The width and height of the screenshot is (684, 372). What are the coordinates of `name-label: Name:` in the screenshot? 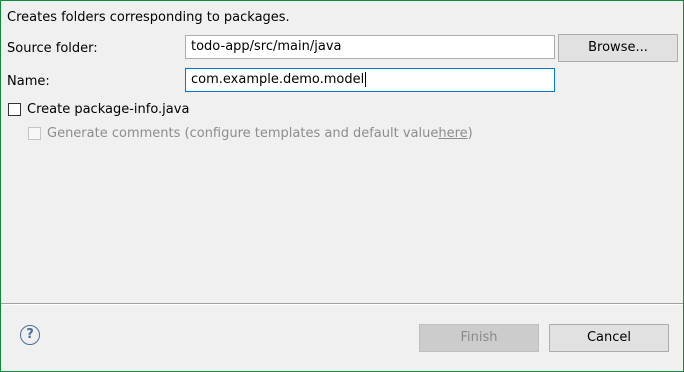 It's located at (28, 81).